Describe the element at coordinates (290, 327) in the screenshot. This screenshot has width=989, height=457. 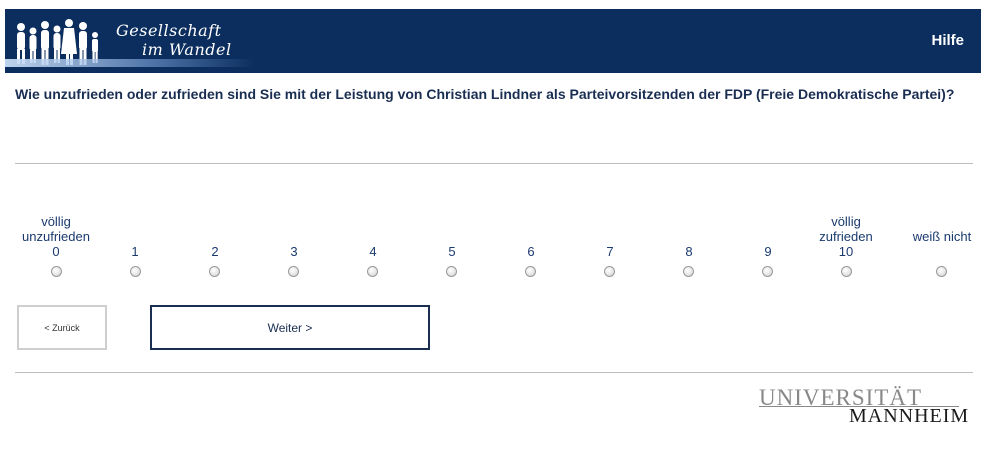
I see `next-button: Weiter >` at that location.